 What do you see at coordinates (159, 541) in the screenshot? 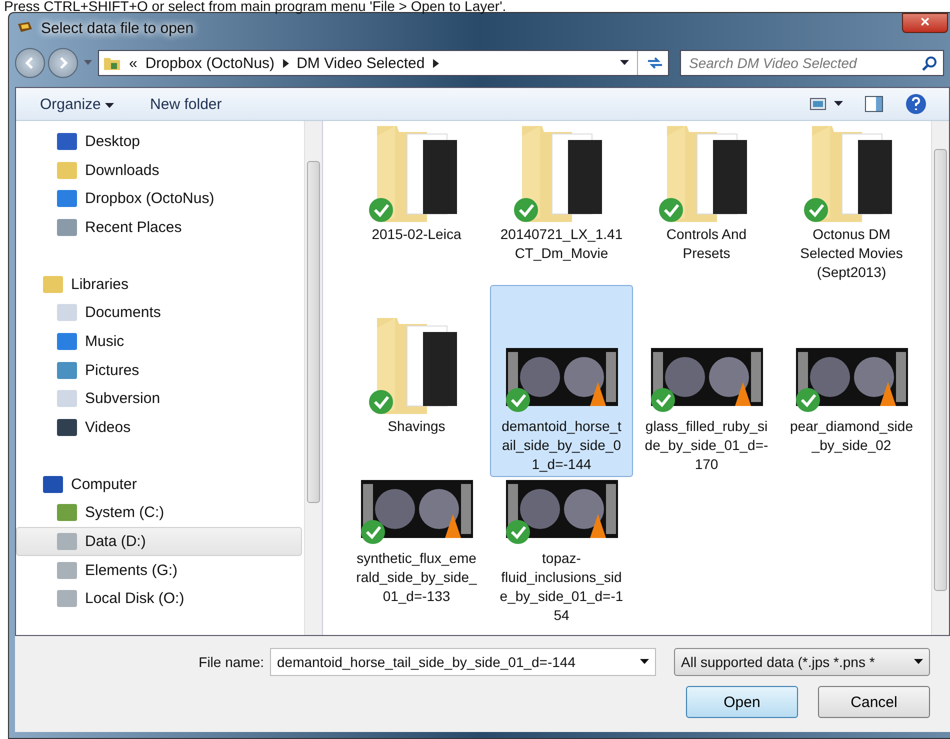
I see `nav-item: Data (D:)` at bounding box center [159, 541].